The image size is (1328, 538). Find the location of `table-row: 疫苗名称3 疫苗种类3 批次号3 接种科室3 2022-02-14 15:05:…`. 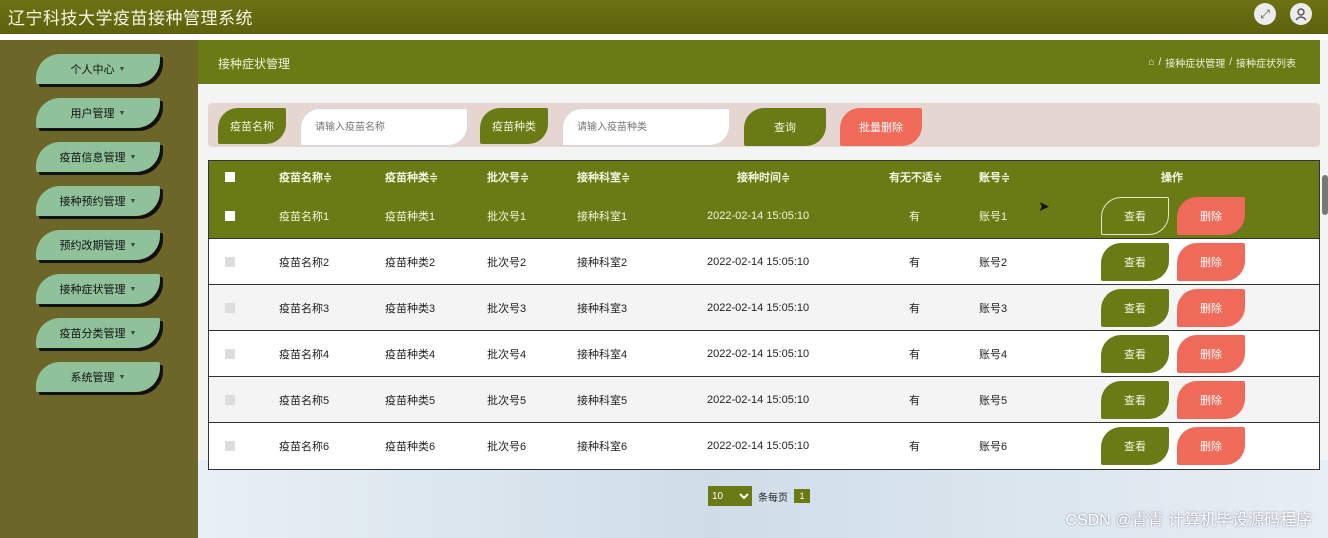

table-row: 疫苗名称3 疫苗种类3 批次号3 接种科室3 2022-02-14 15:05:… is located at coordinates (764, 308).